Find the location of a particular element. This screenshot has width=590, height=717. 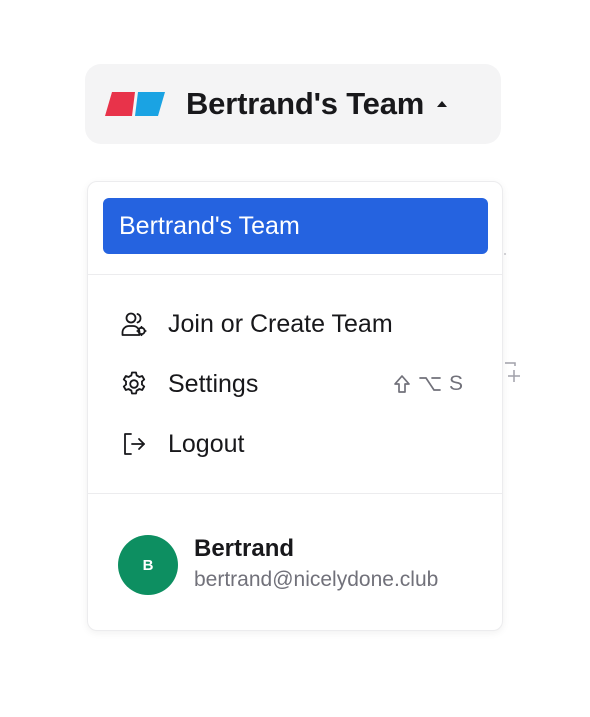

gear-icon is located at coordinates (134, 383).